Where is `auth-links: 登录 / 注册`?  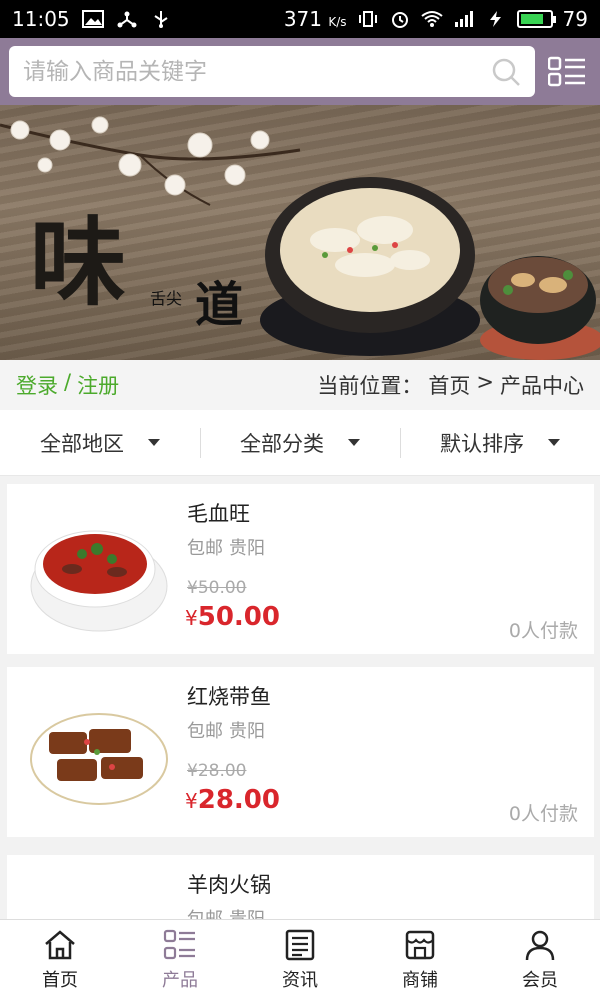 auth-links: 登录 / 注册 is located at coordinates (67, 385).